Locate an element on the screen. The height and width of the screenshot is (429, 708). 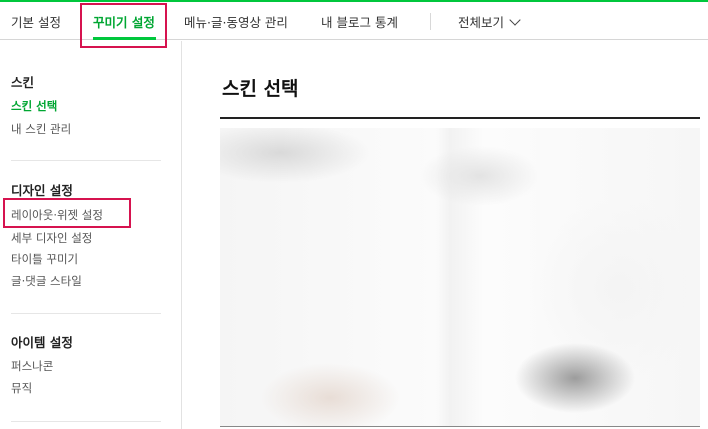
tab-view-all-label: 전체보기 is located at coordinates (481, 22).